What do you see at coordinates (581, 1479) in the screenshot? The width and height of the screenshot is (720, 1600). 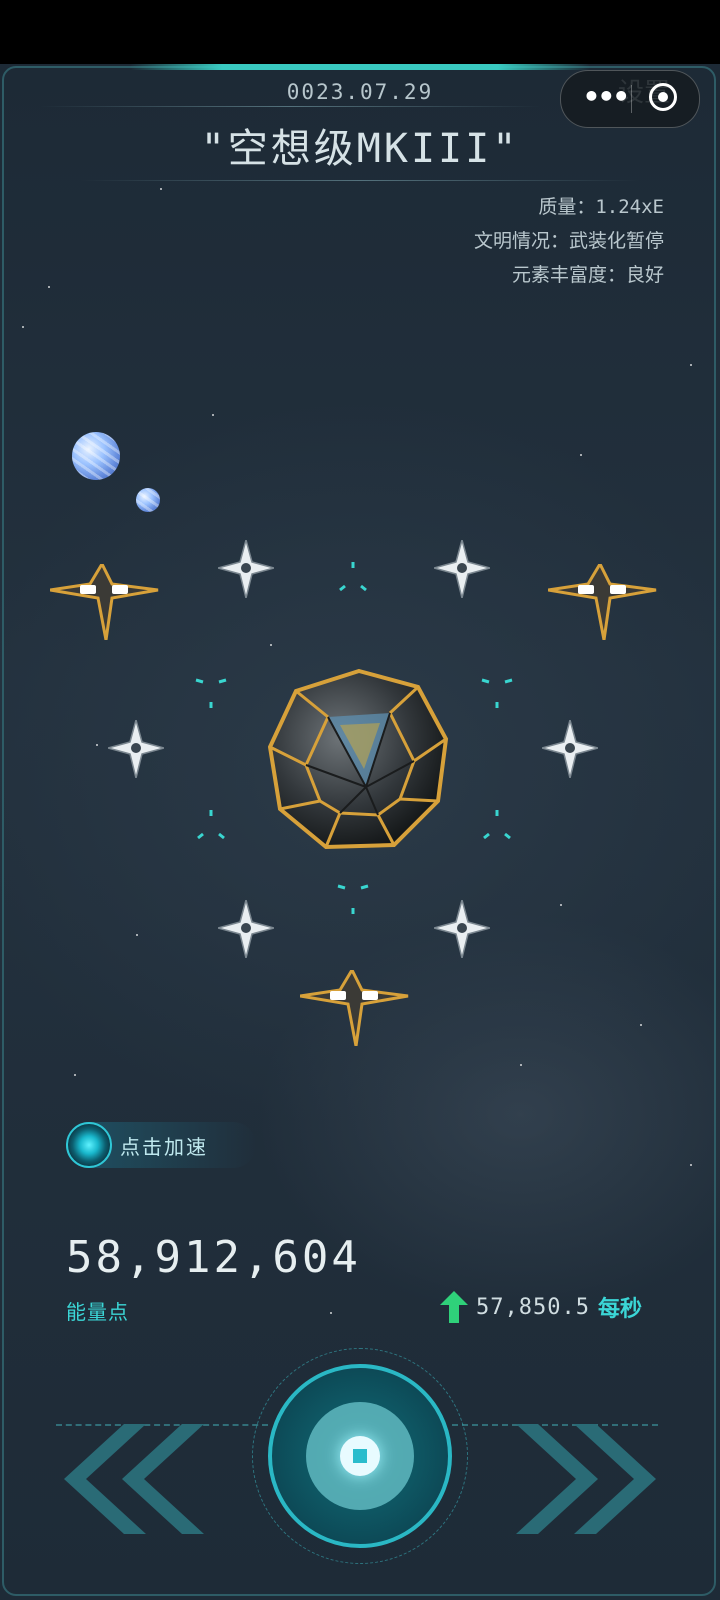 I see `next-arrow-icon` at bounding box center [581, 1479].